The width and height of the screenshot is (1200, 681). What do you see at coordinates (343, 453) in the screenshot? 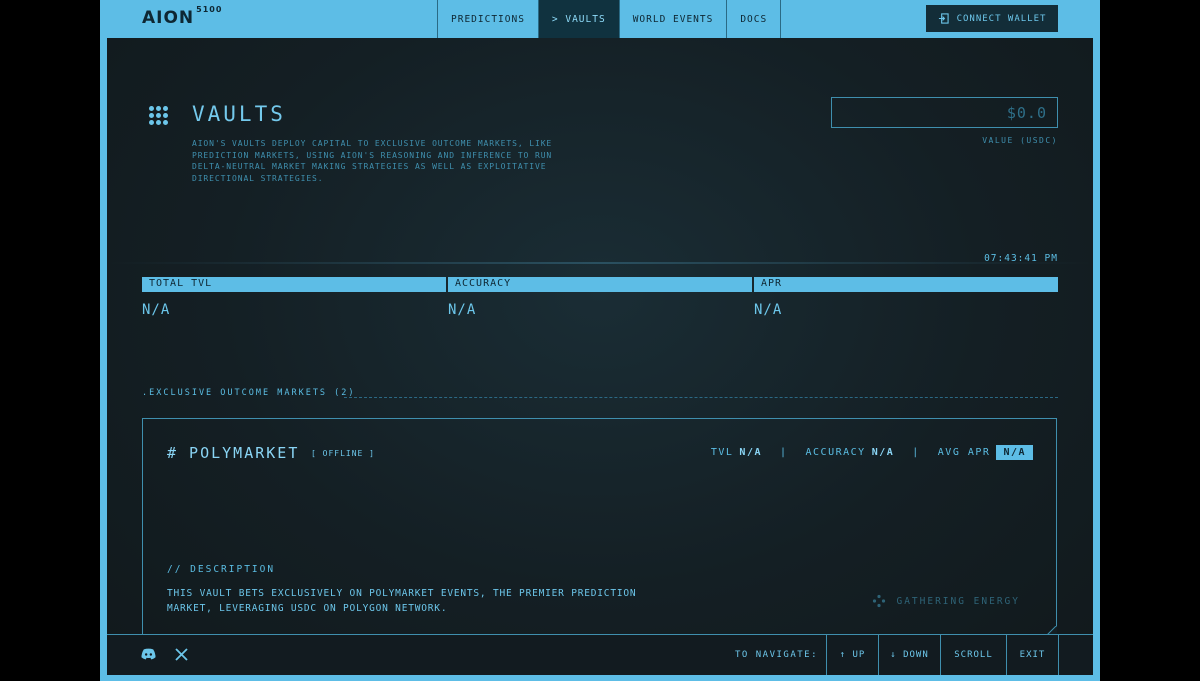
I see `status-badge: [ OFFLINE ]` at bounding box center [343, 453].